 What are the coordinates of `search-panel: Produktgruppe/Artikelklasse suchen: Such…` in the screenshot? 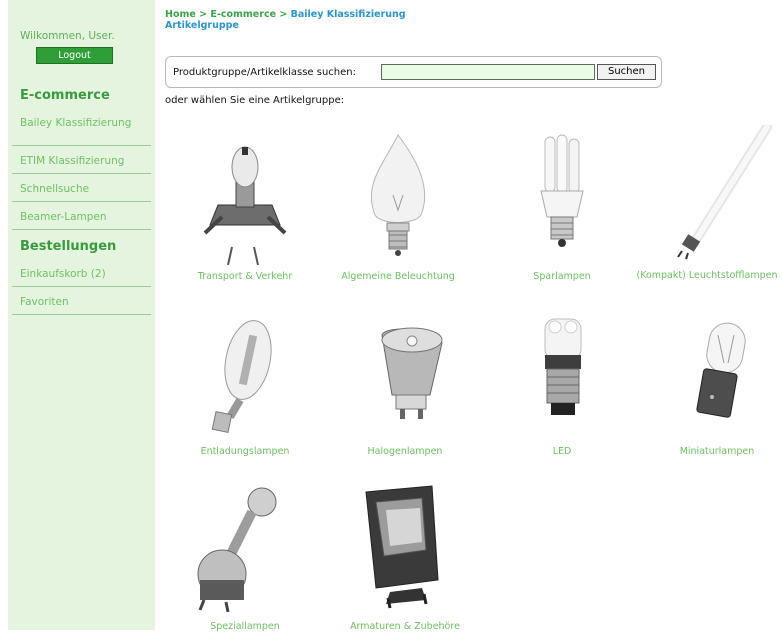 It's located at (413, 72).